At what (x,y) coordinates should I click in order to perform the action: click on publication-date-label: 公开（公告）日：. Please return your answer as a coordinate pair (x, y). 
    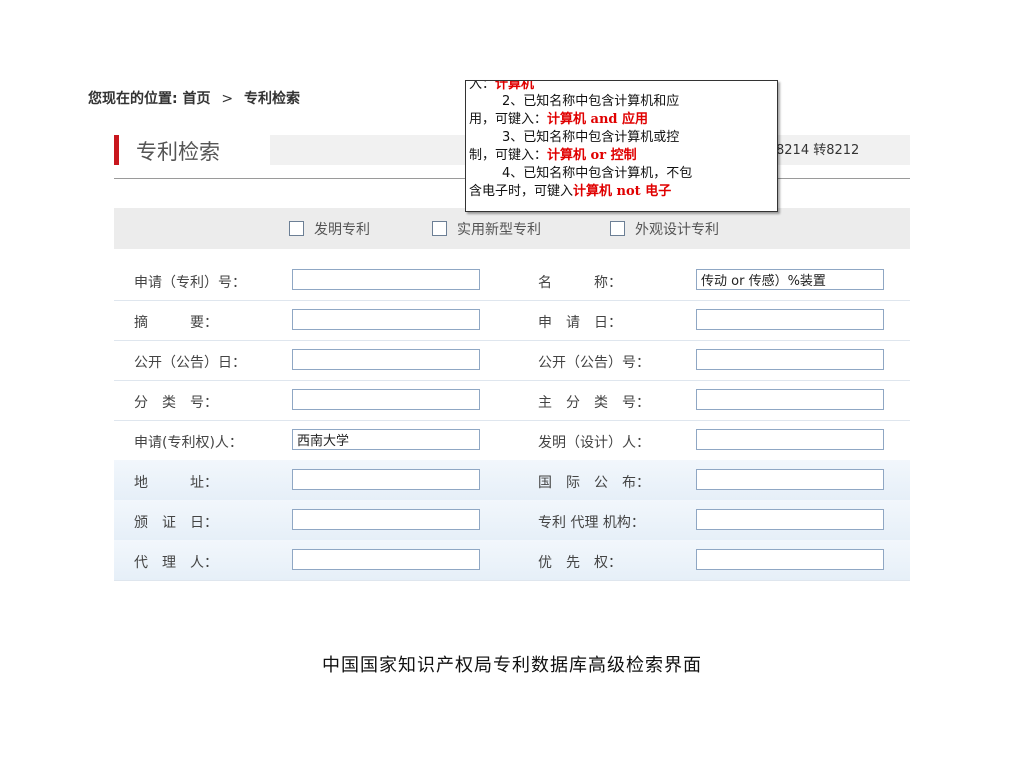
    Looking at the image, I should click on (190, 363).